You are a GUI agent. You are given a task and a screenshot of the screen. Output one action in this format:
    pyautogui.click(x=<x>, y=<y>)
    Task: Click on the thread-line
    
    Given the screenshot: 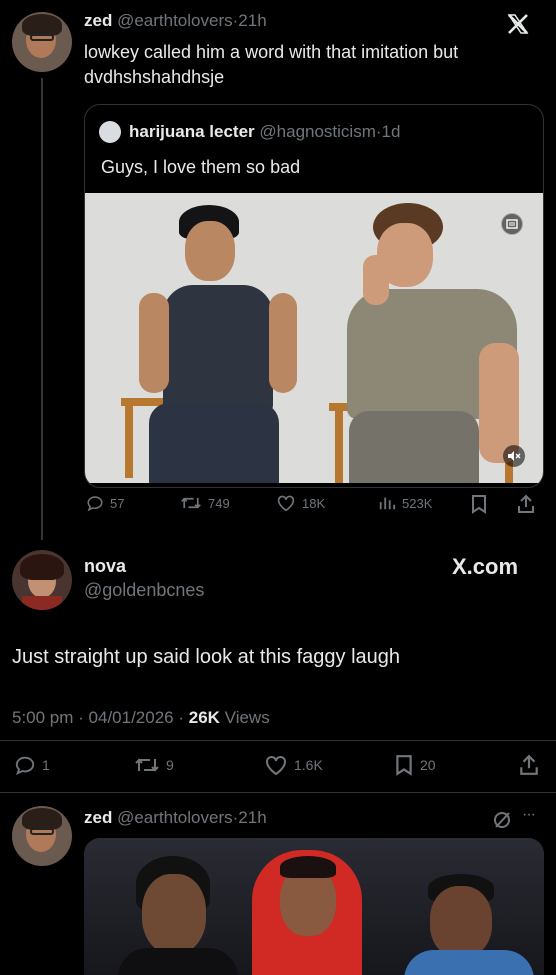 What is the action you would take?
    pyautogui.click(x=42, y=309)
    